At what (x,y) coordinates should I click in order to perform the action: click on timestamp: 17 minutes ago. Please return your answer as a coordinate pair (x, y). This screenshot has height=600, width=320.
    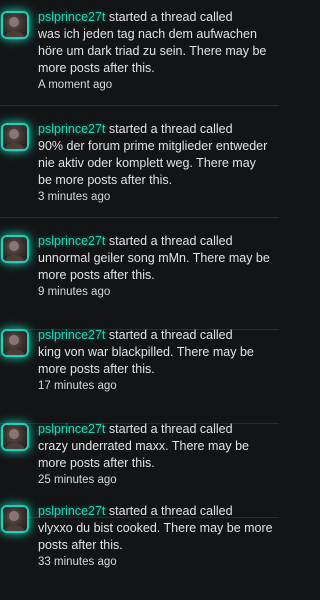
    Looking at the image, I should click on (77, 386).